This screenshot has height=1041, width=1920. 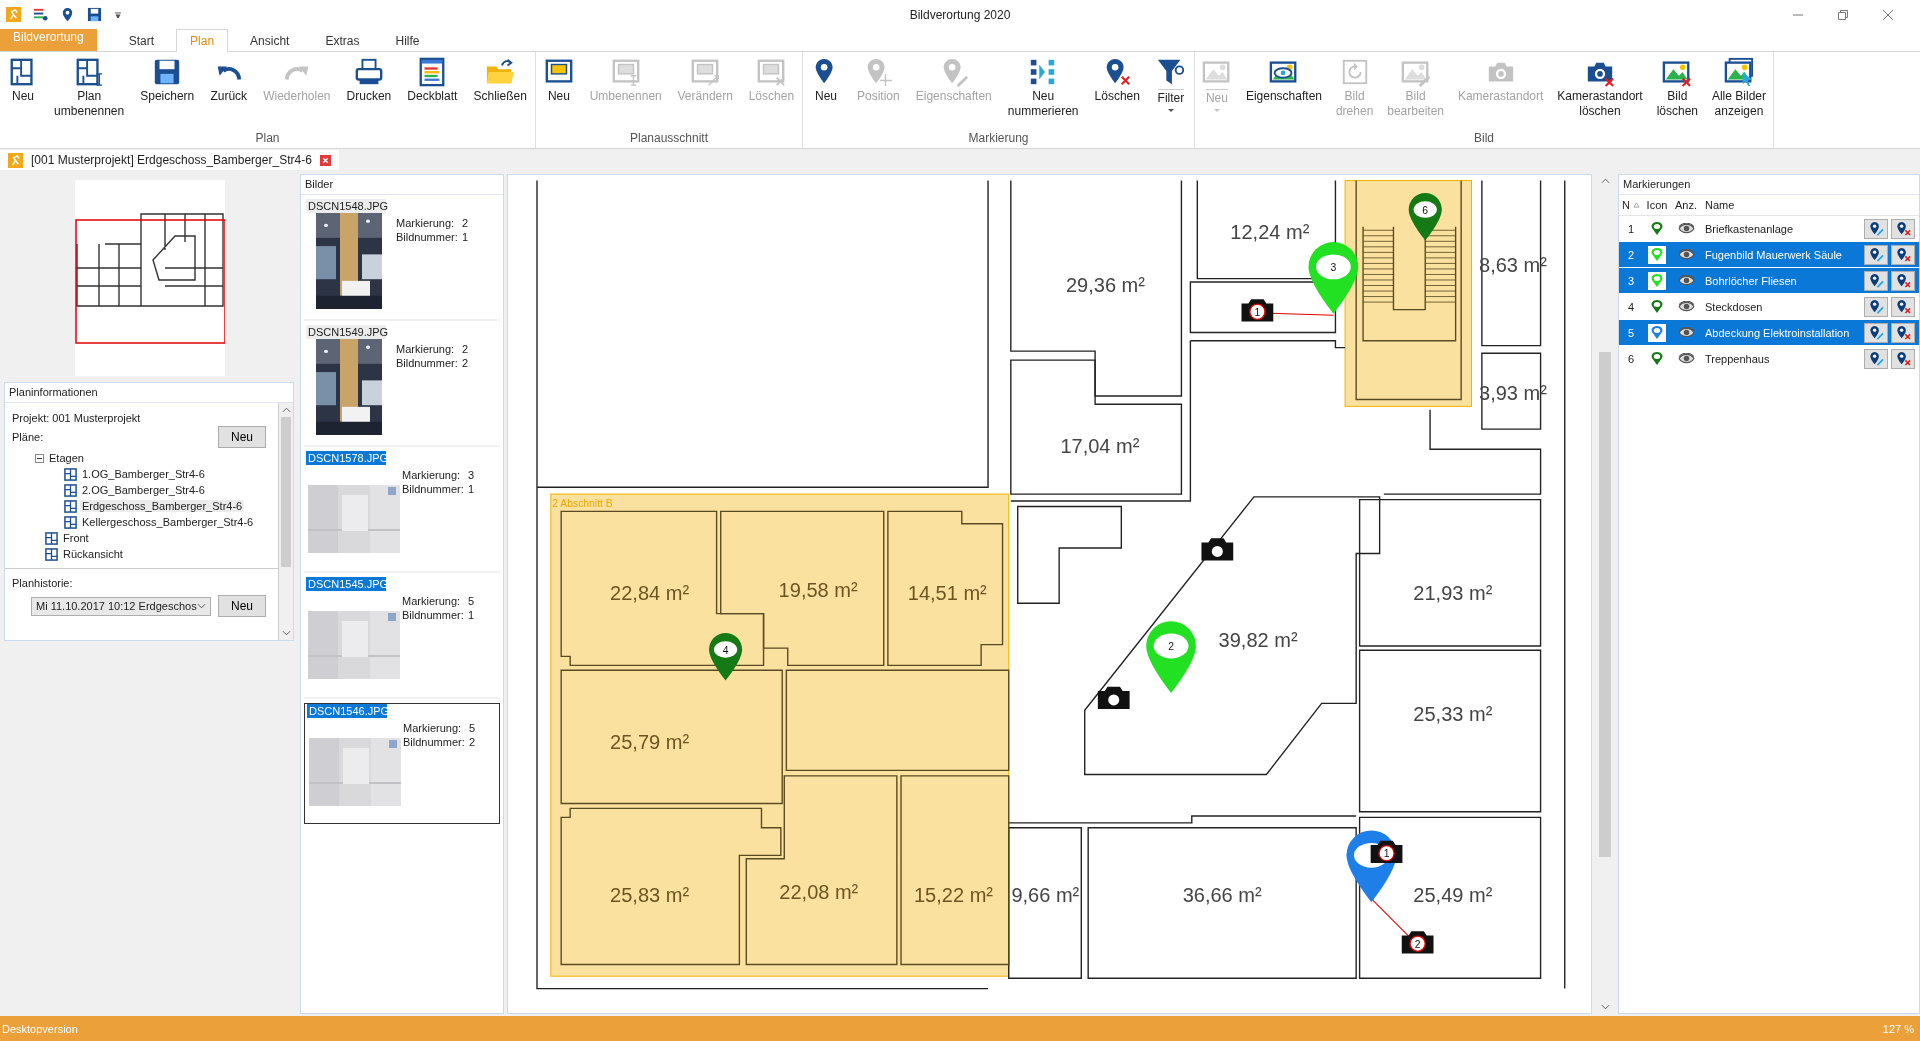 What do you see at coordinates (402, 763) in the screenshot?
I see `image-card: DSCN1546.JPG Markierung: 5 Bildnummer: 2` at bounding box center [402, 763].